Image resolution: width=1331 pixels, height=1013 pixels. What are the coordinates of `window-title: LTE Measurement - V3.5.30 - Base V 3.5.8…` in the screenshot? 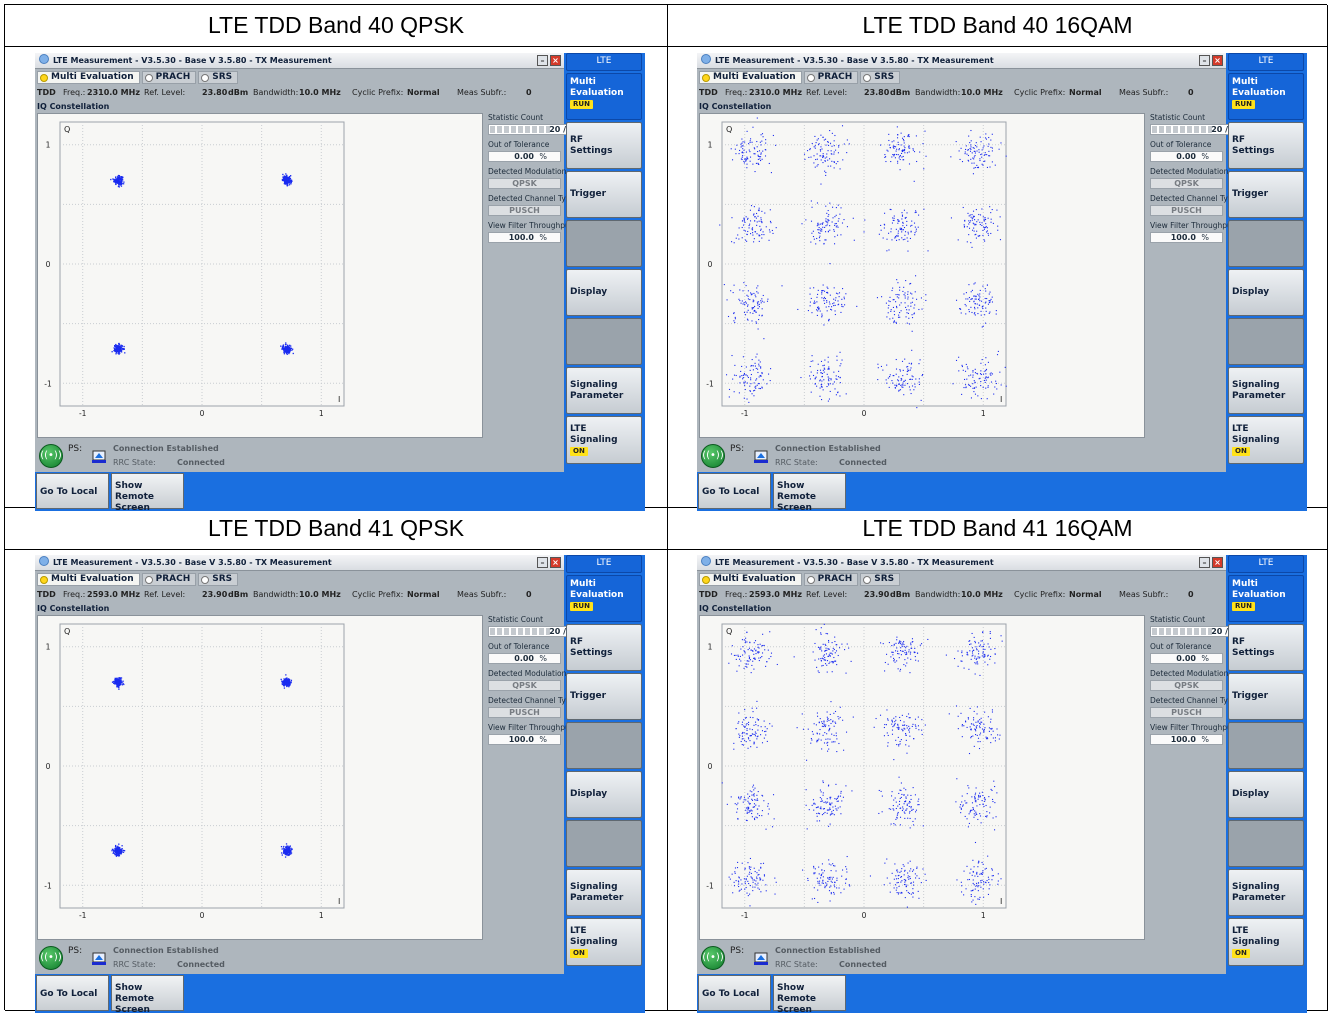 It's located at (854, 562).